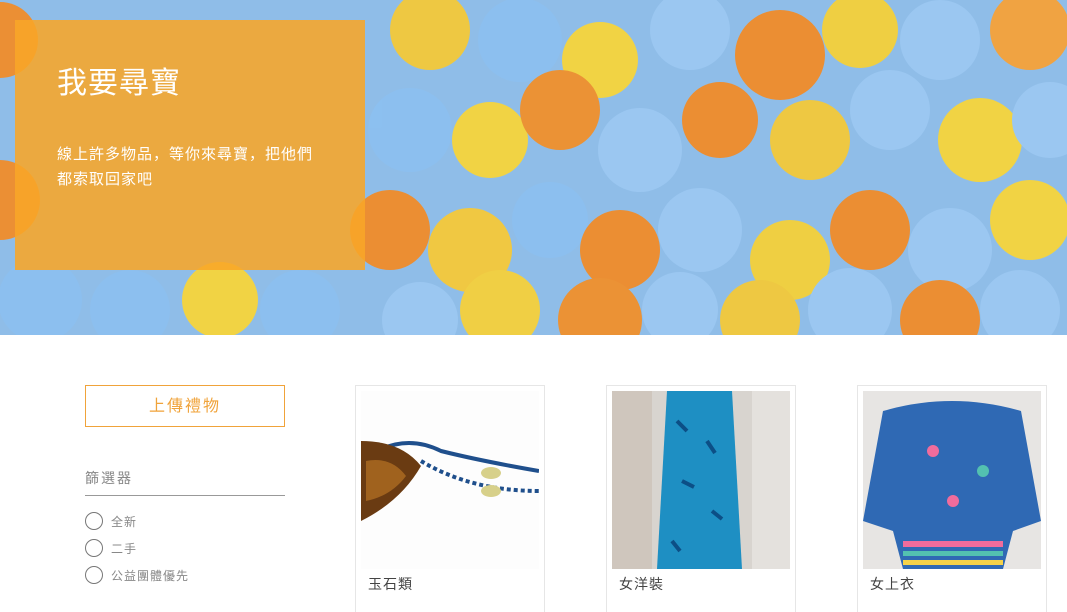 Image resolution: width=1067 pixels, height=612 pixels. I want to click on filter-option-used: 二手, so click(111, 548).